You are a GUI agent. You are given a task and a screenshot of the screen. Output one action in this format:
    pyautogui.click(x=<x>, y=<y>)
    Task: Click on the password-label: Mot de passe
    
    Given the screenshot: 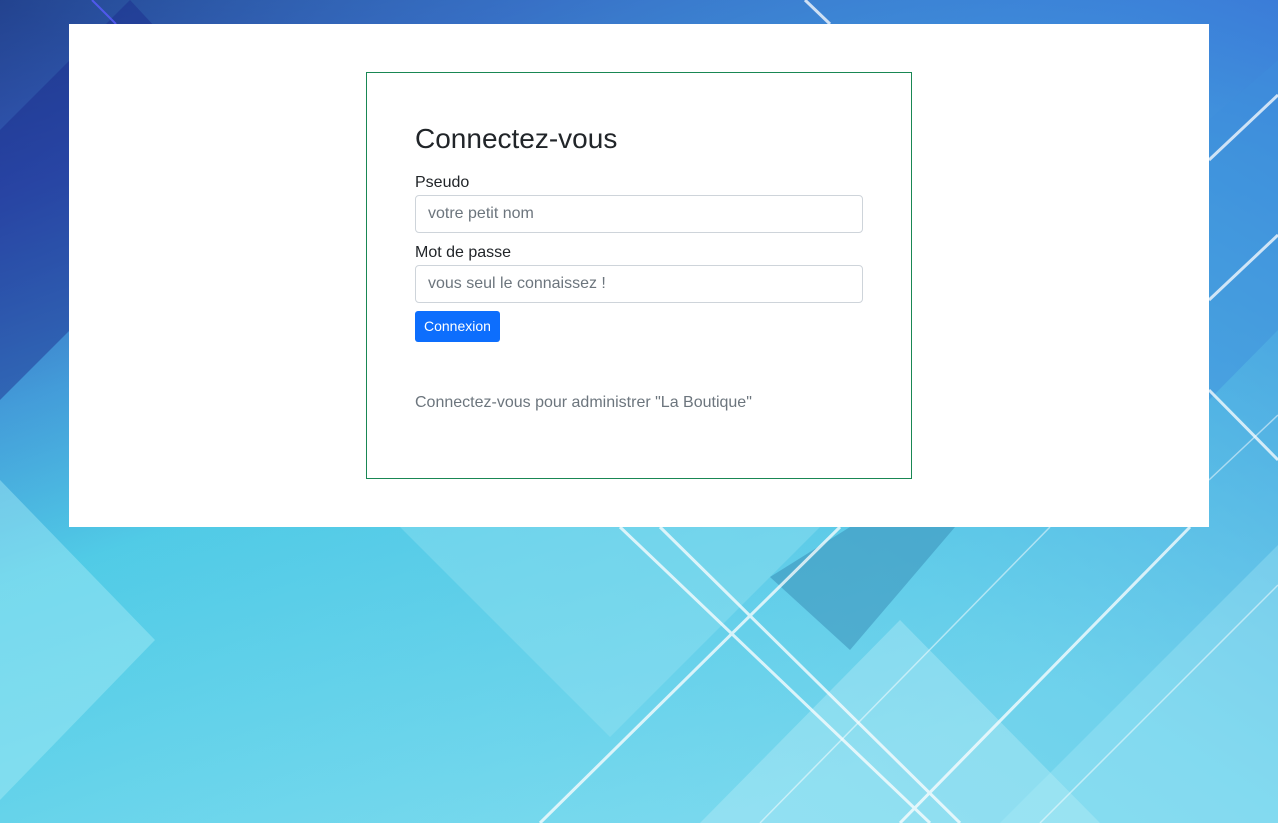 What is the action you would take?
    pyautogui.click(x=463, y=252)
    